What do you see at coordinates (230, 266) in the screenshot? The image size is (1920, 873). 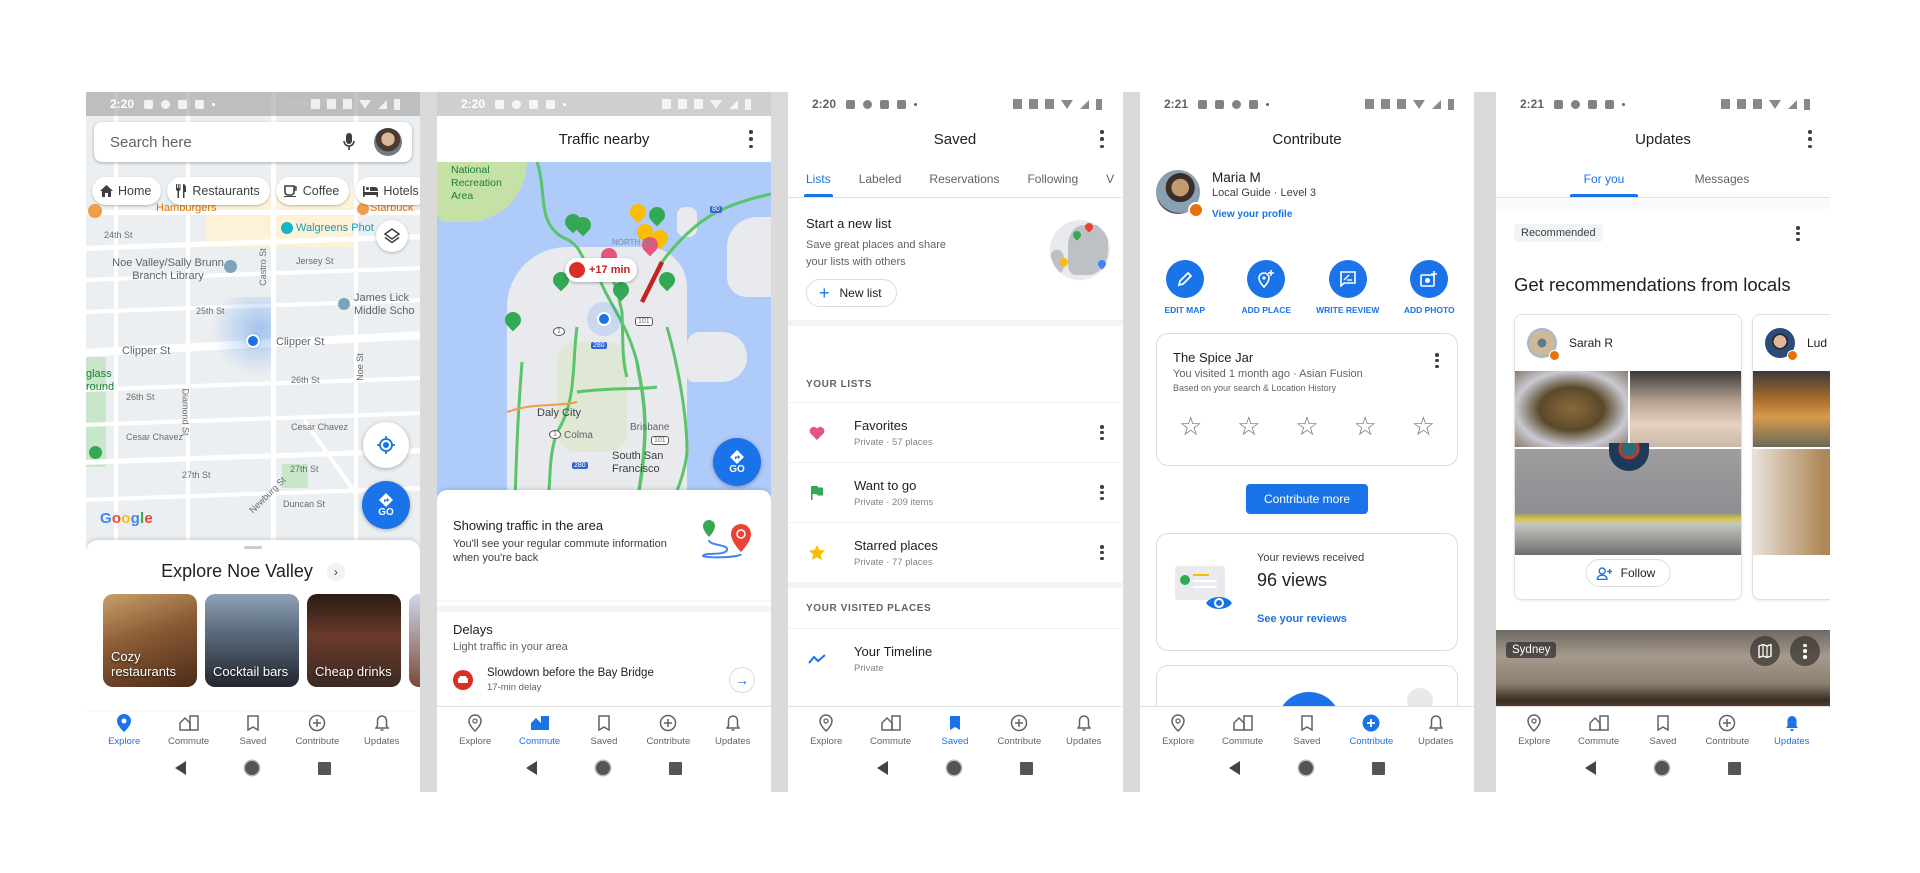 I see `library-pin-icon` at bounding box center [230, 266].